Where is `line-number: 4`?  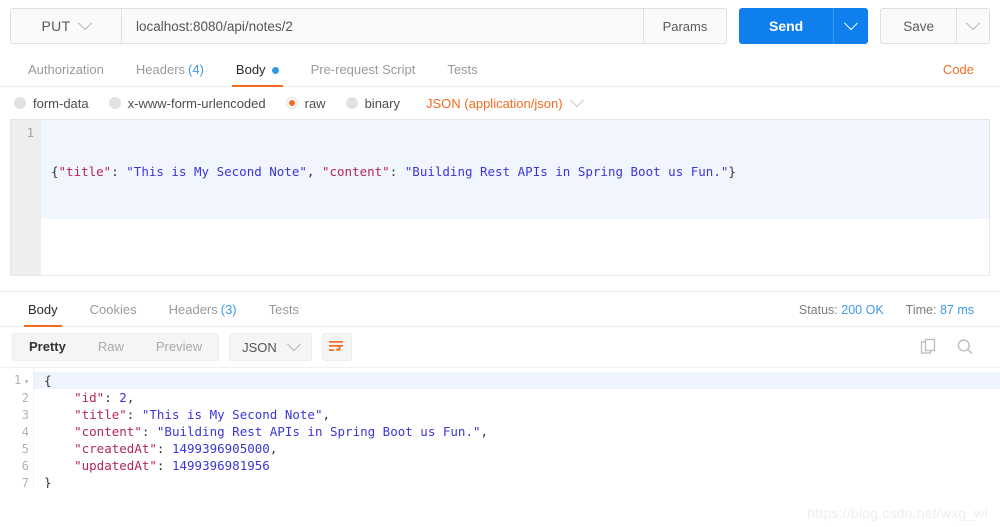
line-number: 4 is located at coordinates (25, 432).